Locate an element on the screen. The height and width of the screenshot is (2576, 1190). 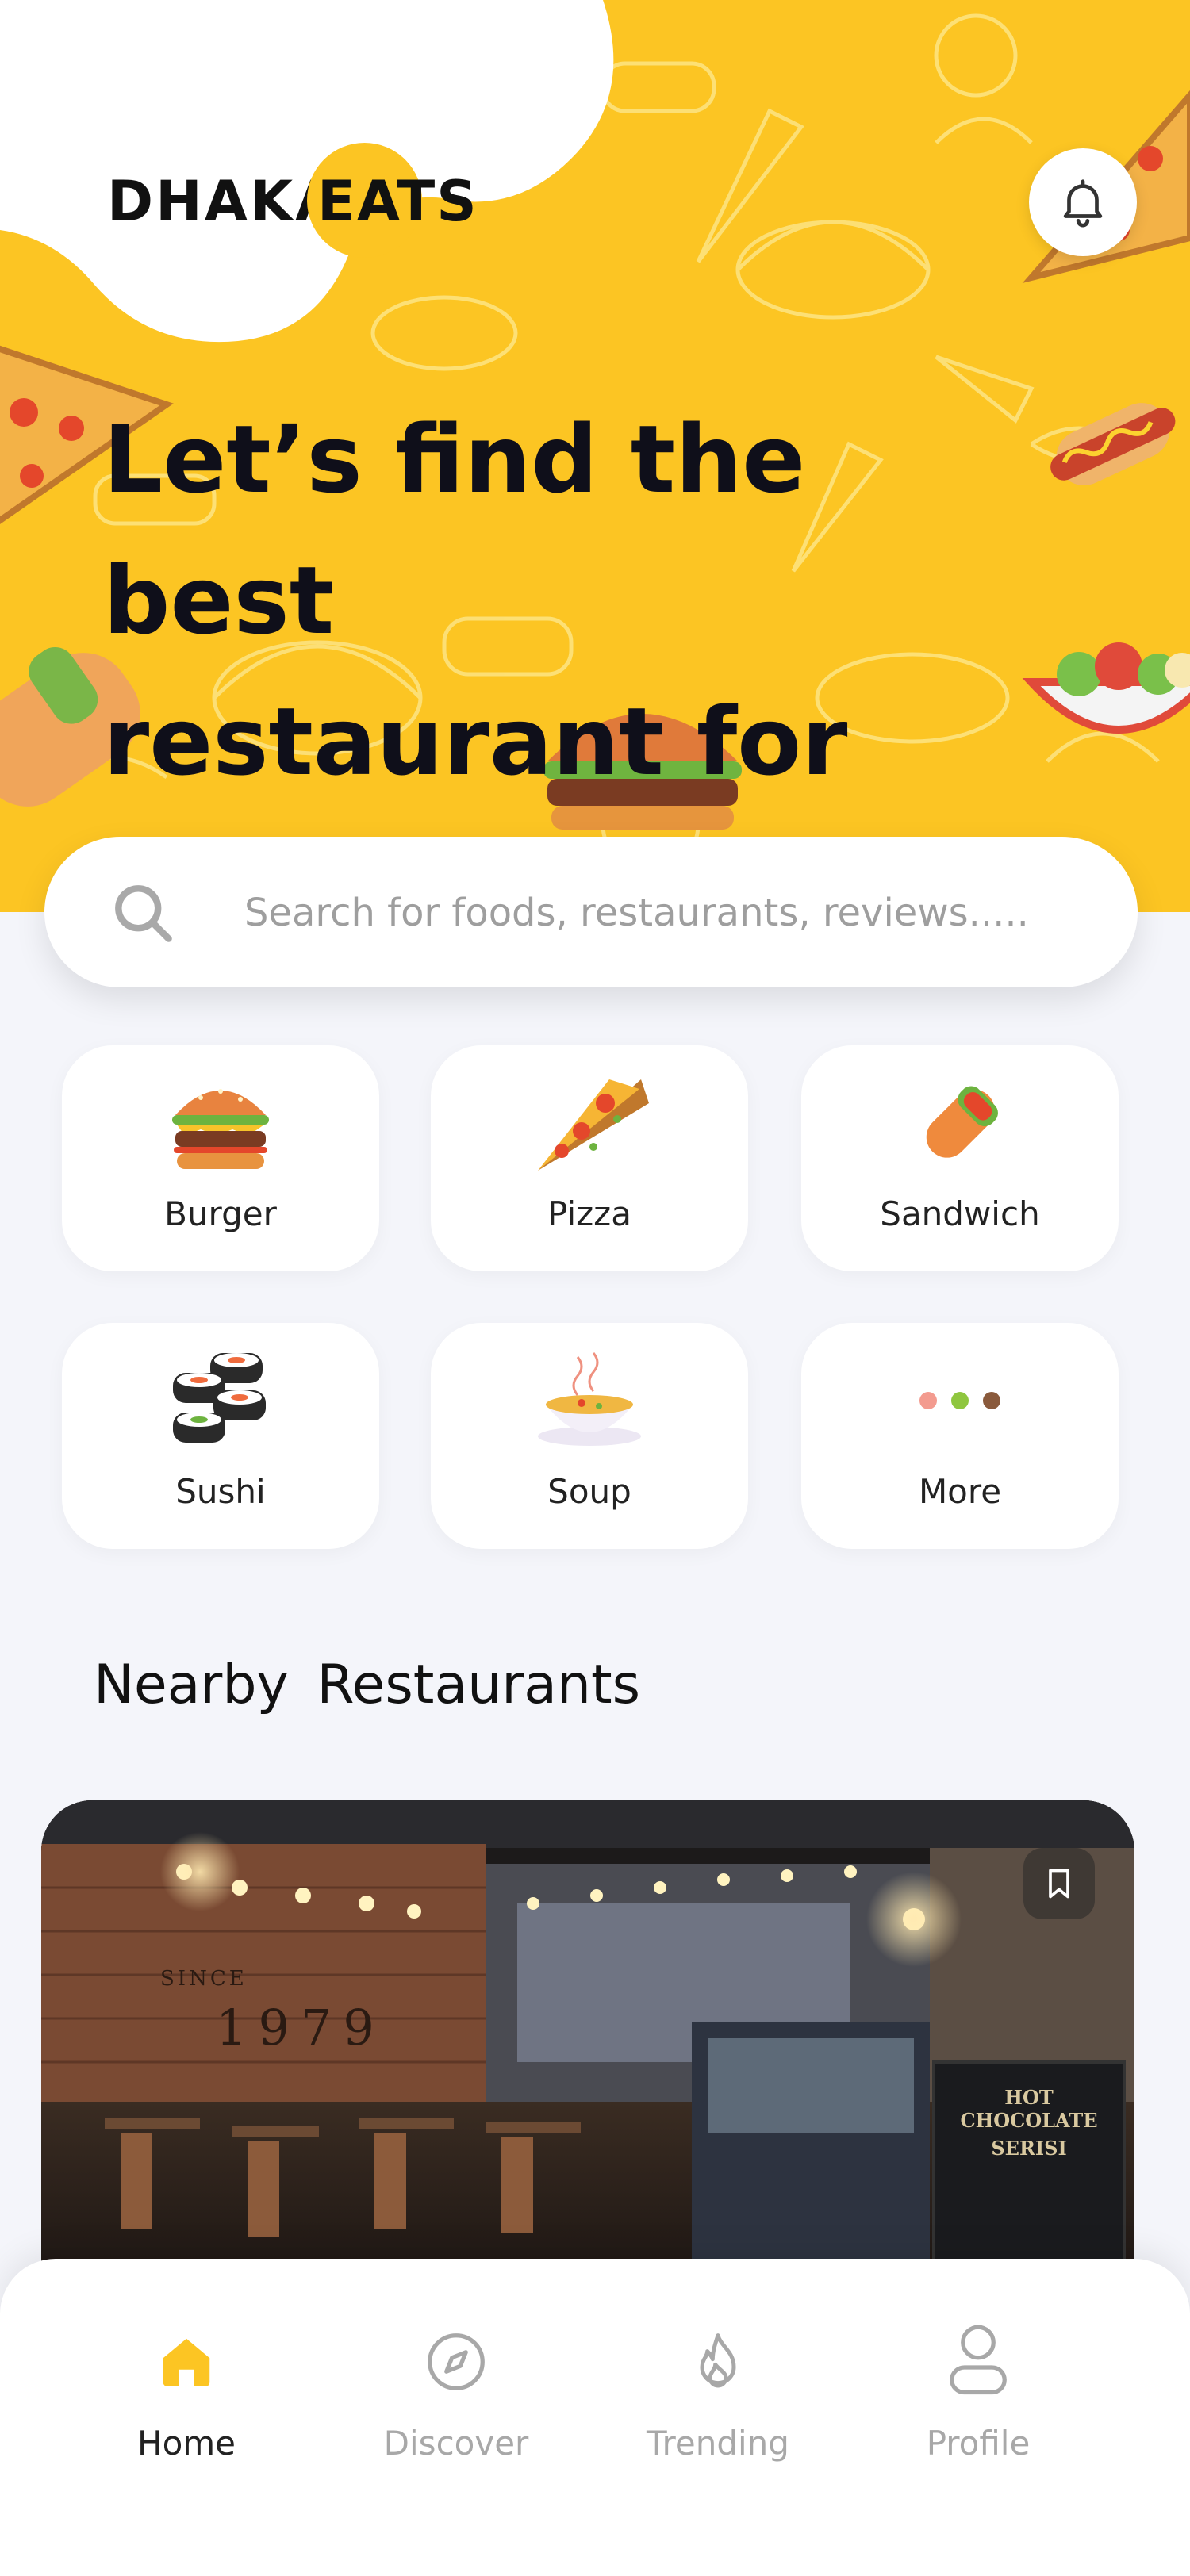
soup-icon is located at coordinates (589, 1400).